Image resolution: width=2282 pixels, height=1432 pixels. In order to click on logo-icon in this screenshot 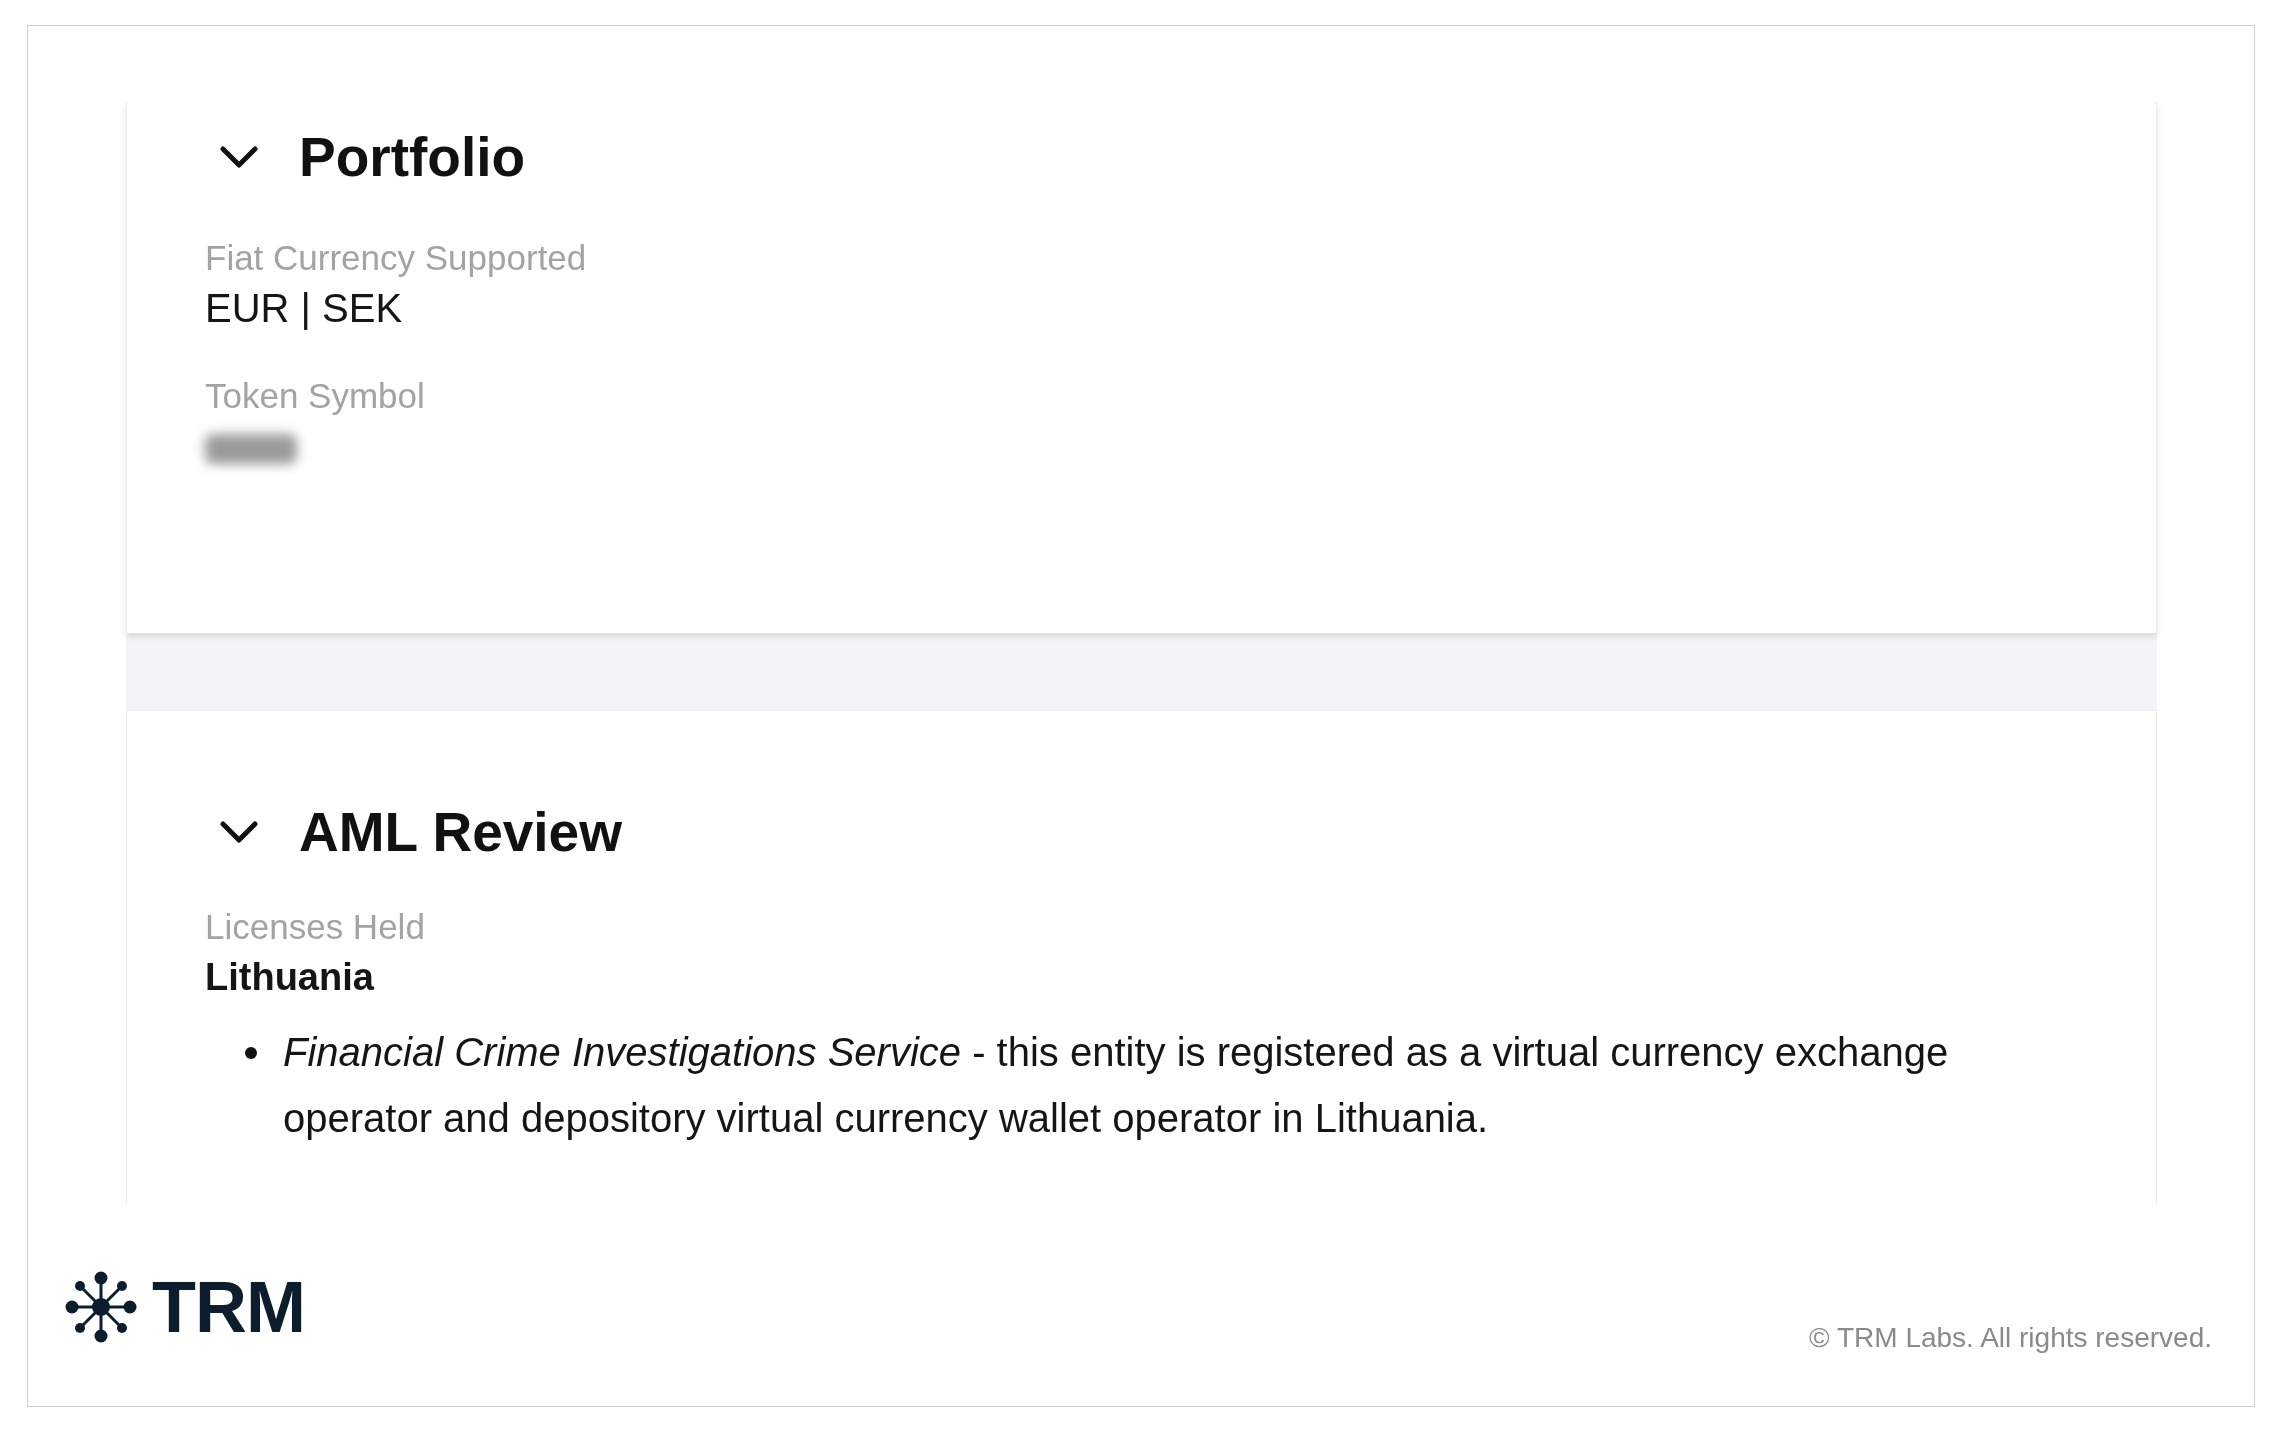, I will do `click(101, 1307)`.